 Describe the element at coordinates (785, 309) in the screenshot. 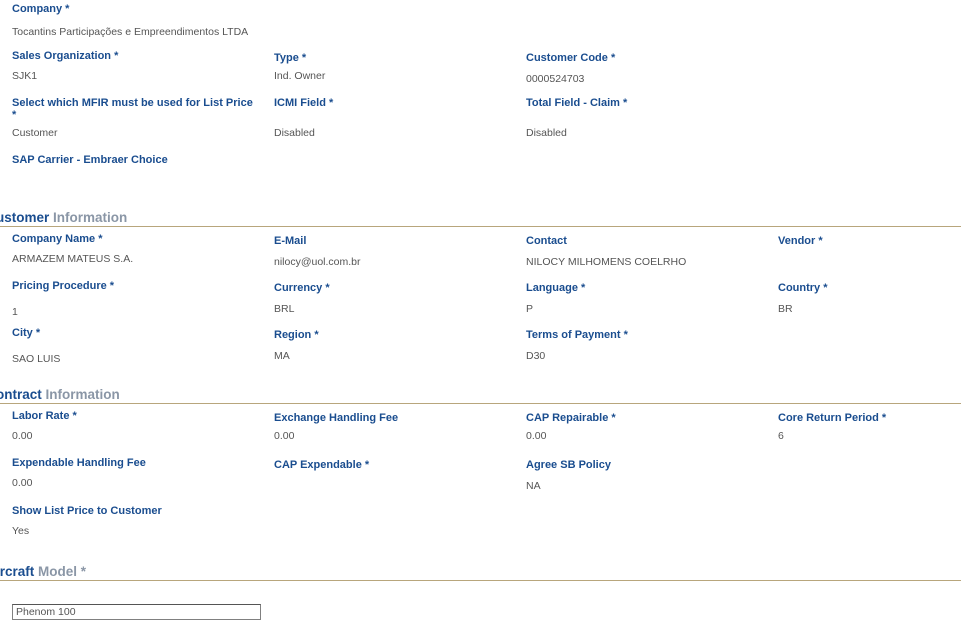

I see `country-value: BR` at that location.